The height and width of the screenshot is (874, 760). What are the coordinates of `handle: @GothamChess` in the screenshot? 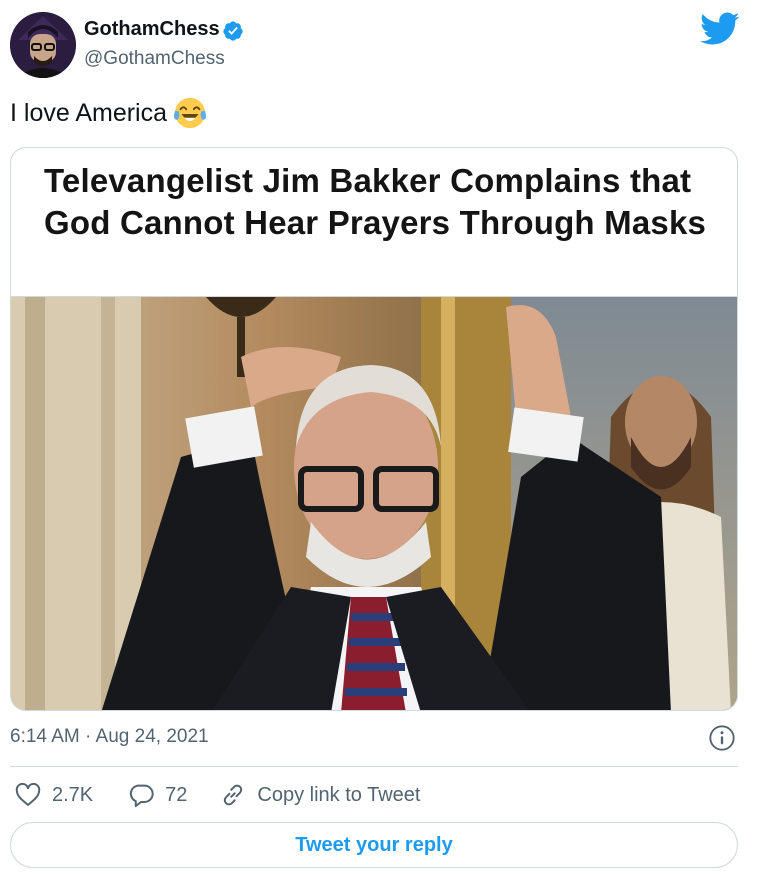 It's located at (154, 59).